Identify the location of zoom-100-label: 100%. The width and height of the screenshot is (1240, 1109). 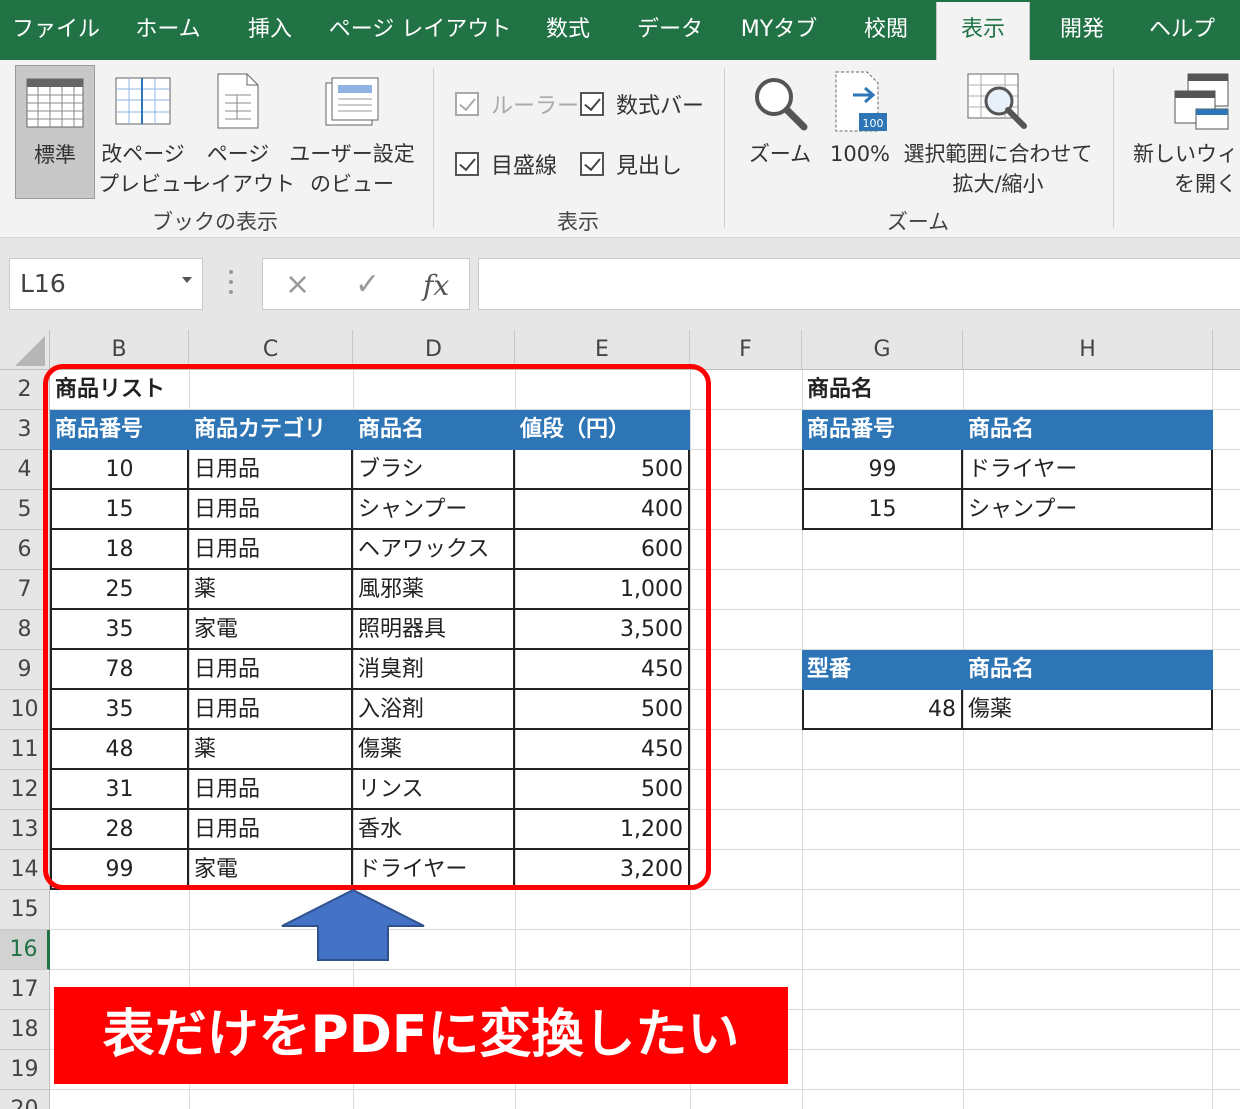
(860, 154).